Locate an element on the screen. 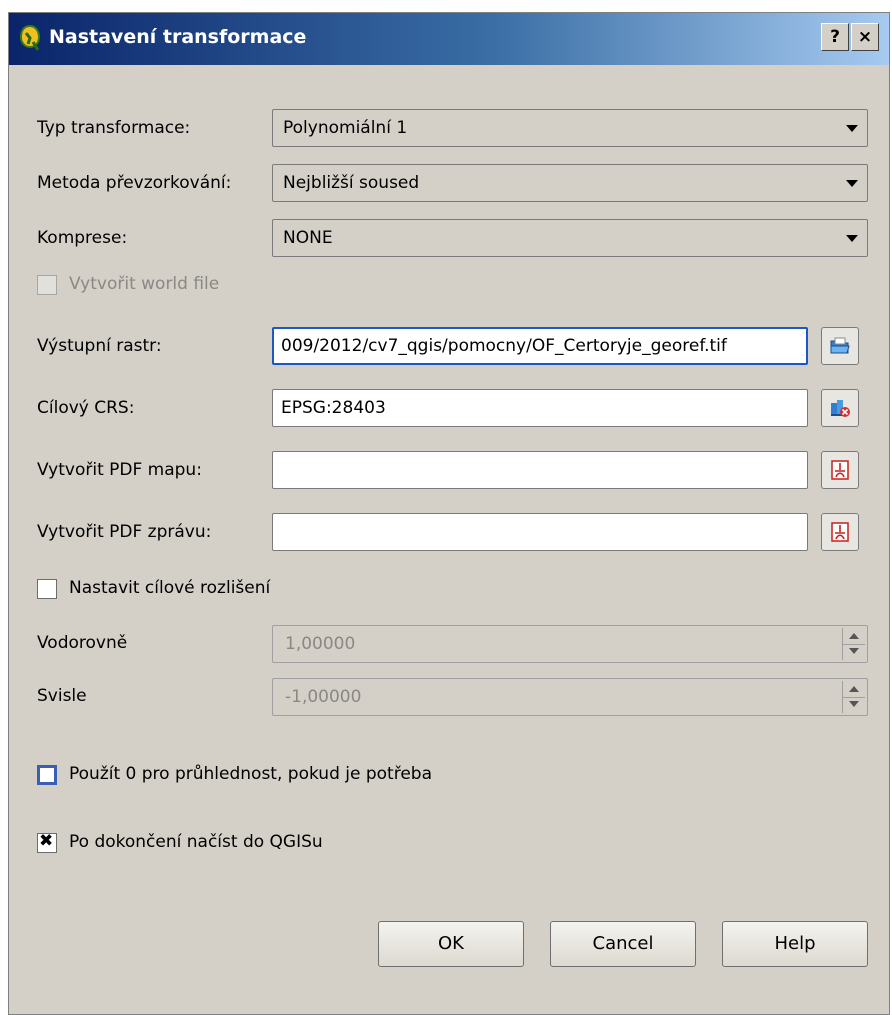 This screenshot has width=892, height=1015. pdf-map-input is located at coordinates (540, 470).